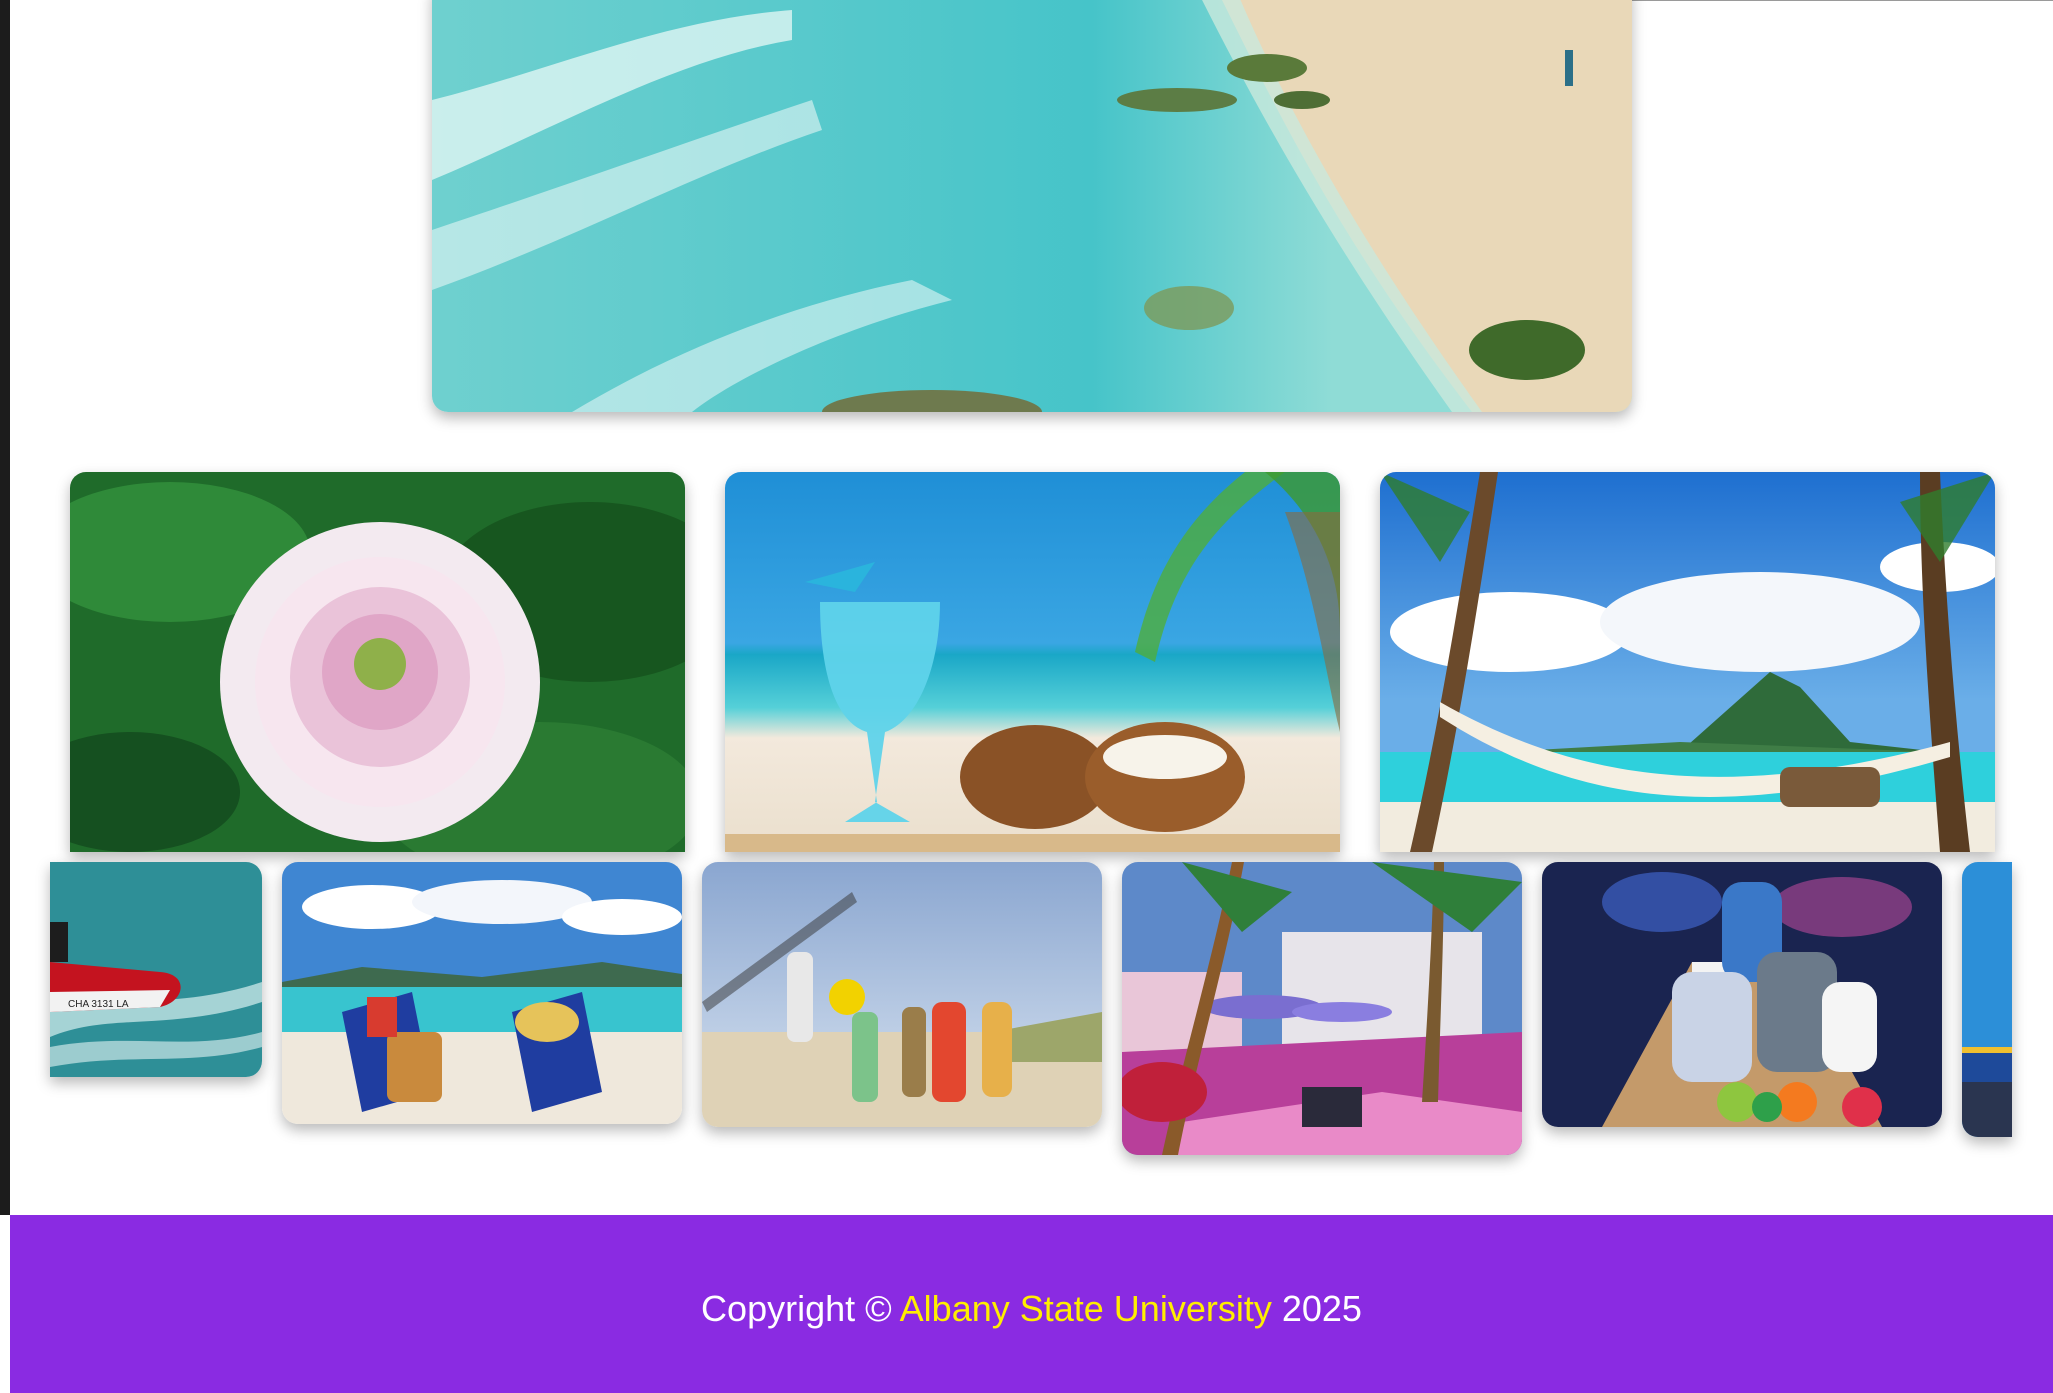  I want to click on site-footer: Copyright © Albany State University 2025, so click(1031, 1304).